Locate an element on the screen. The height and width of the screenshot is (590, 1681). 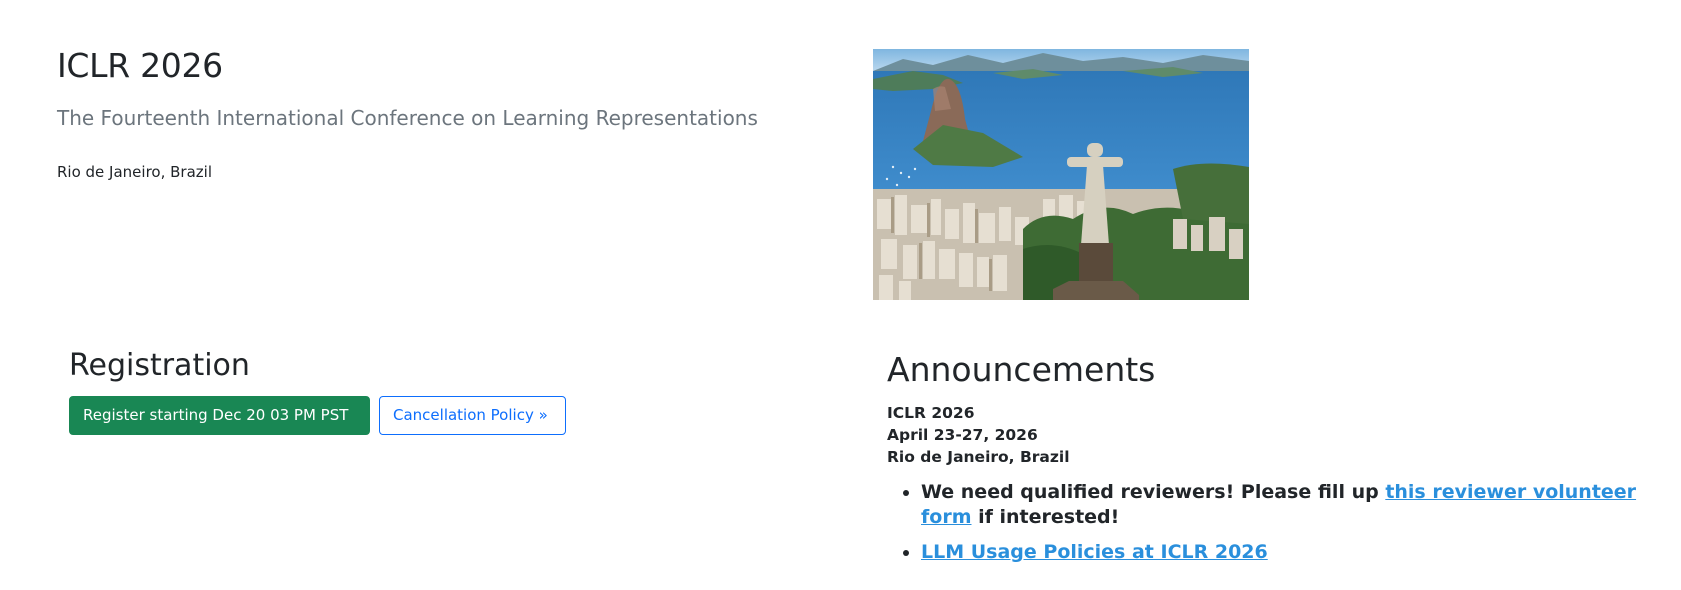
llm-usage-policies-link: LLM Usage Policies at ICLR 2026 is located at coordinates (1094, 552).